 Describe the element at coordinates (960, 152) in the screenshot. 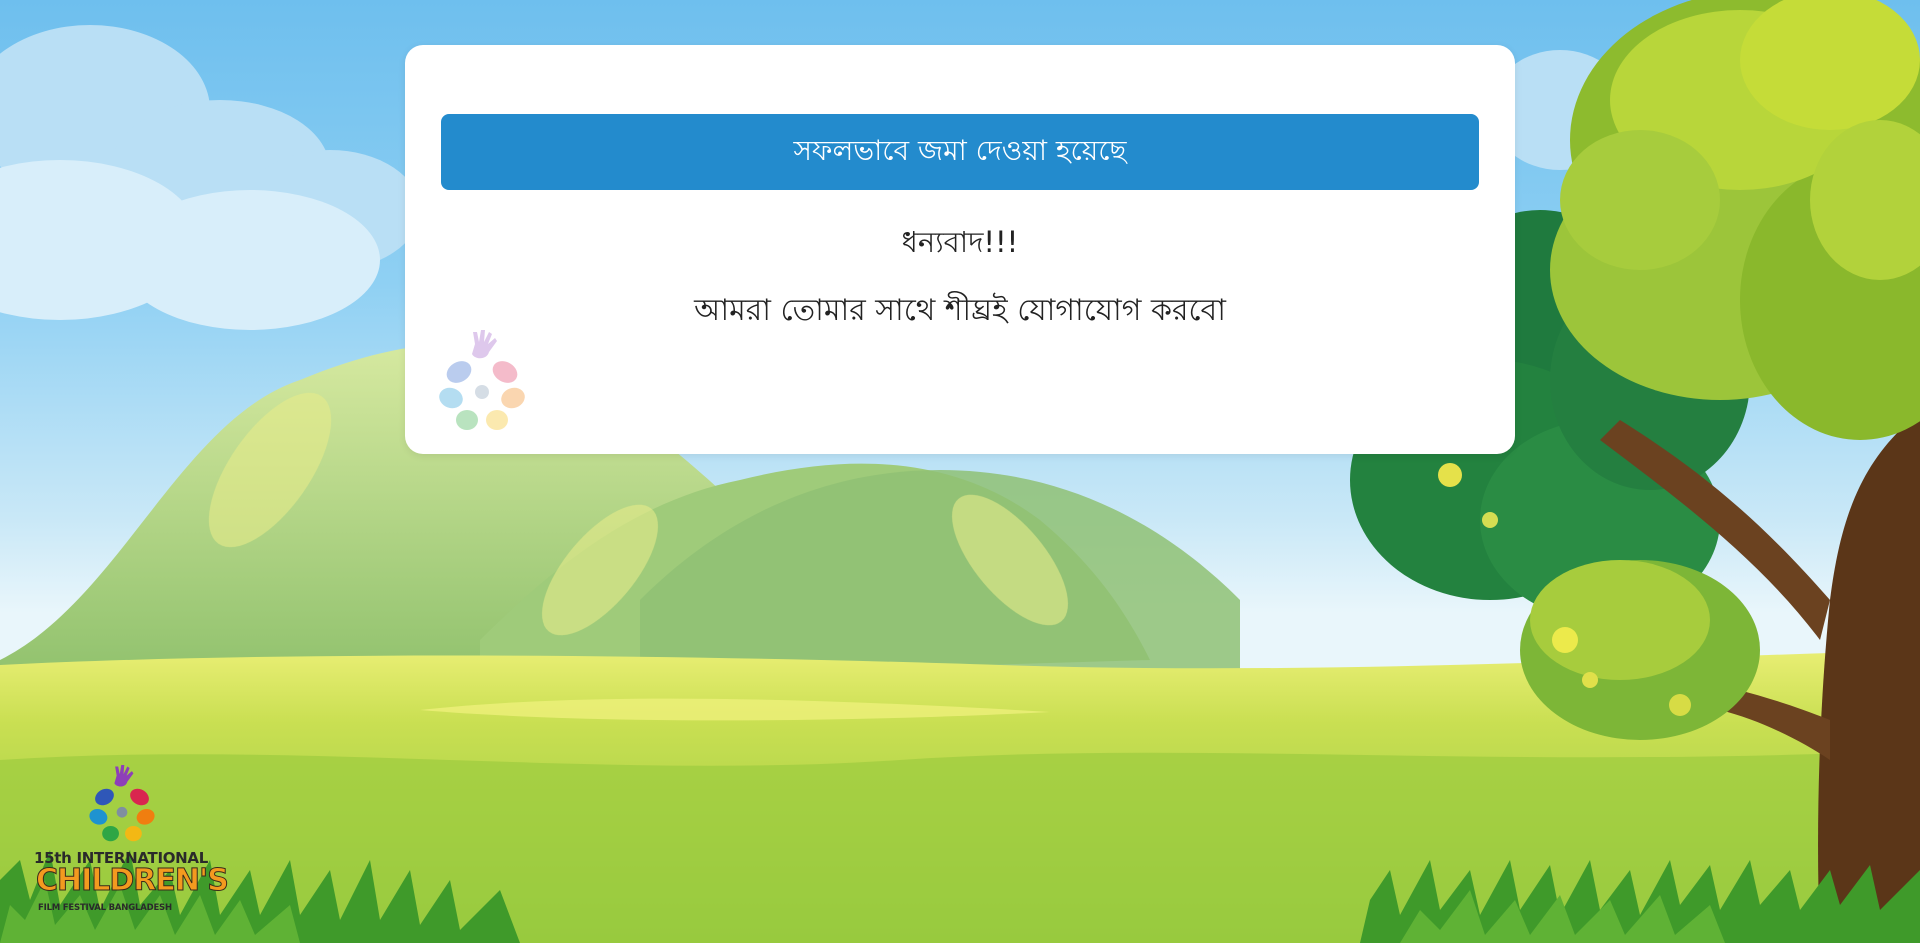

I see `success-banner: সফলভাবে জমা দেওয়া হয়েছে` at that location.